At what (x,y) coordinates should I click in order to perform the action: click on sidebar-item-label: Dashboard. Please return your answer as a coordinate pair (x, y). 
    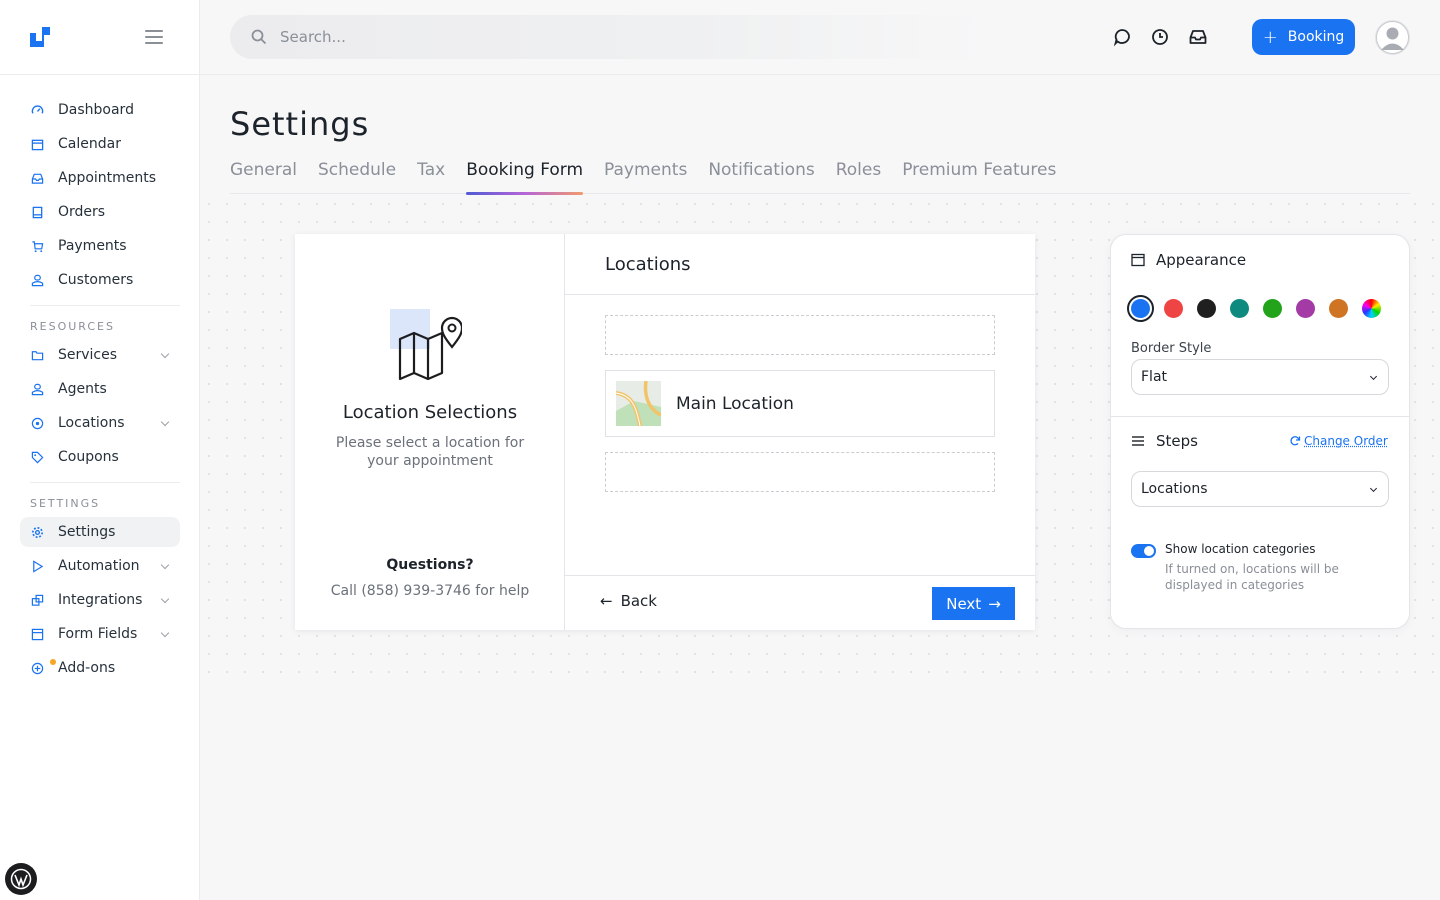
    Looking at the image, I should click on (96, 110).